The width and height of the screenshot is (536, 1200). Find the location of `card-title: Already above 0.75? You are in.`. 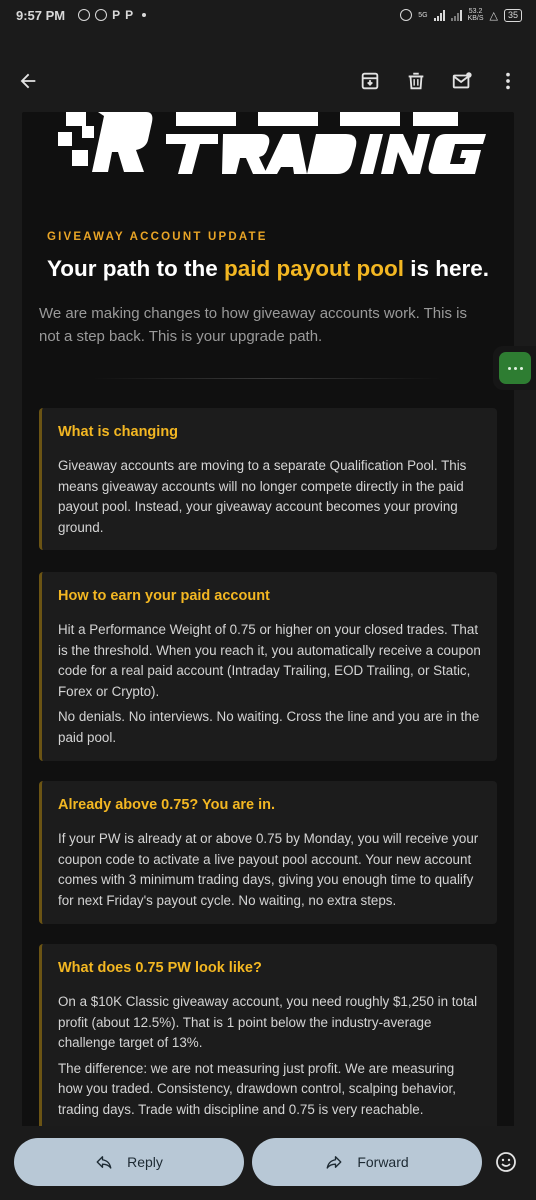

card-title: Already above 0.75? You are in. is located at coordinates (167, 805).